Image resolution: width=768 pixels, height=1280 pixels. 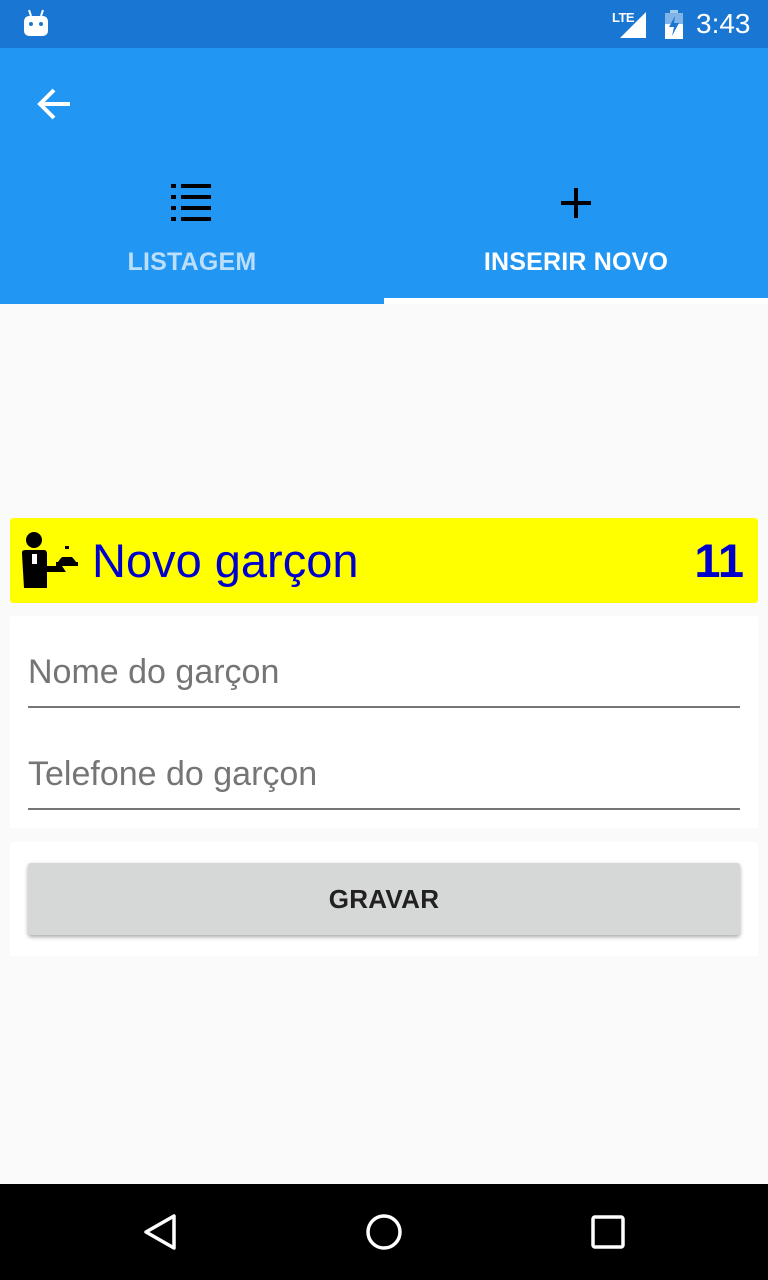 I want to click on clock: 3:43, so click(x=723, y=23).